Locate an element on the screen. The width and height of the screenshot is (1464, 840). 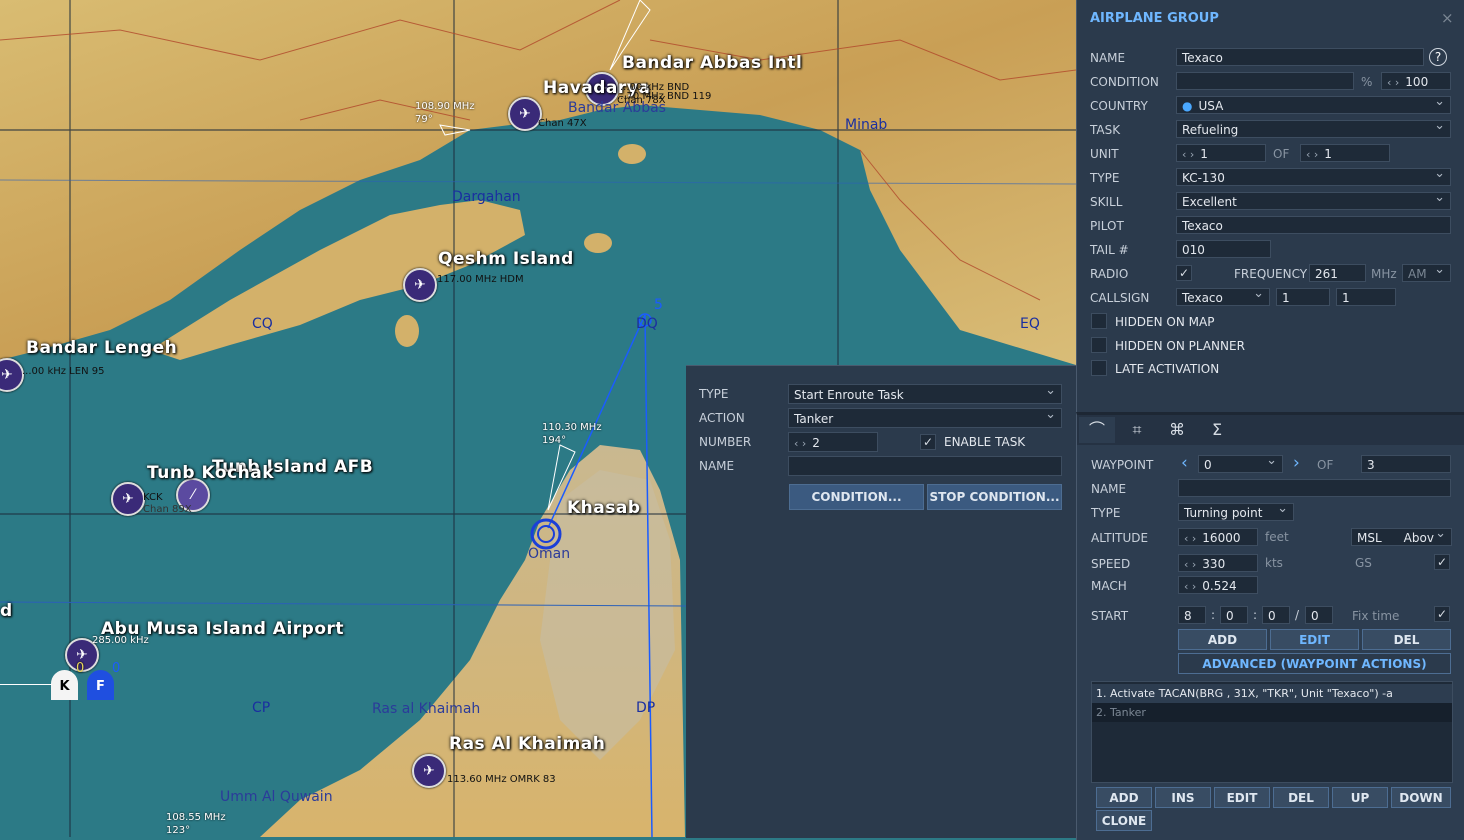
tab-summary-icon: Σ is located at coordinates (1217, 430).